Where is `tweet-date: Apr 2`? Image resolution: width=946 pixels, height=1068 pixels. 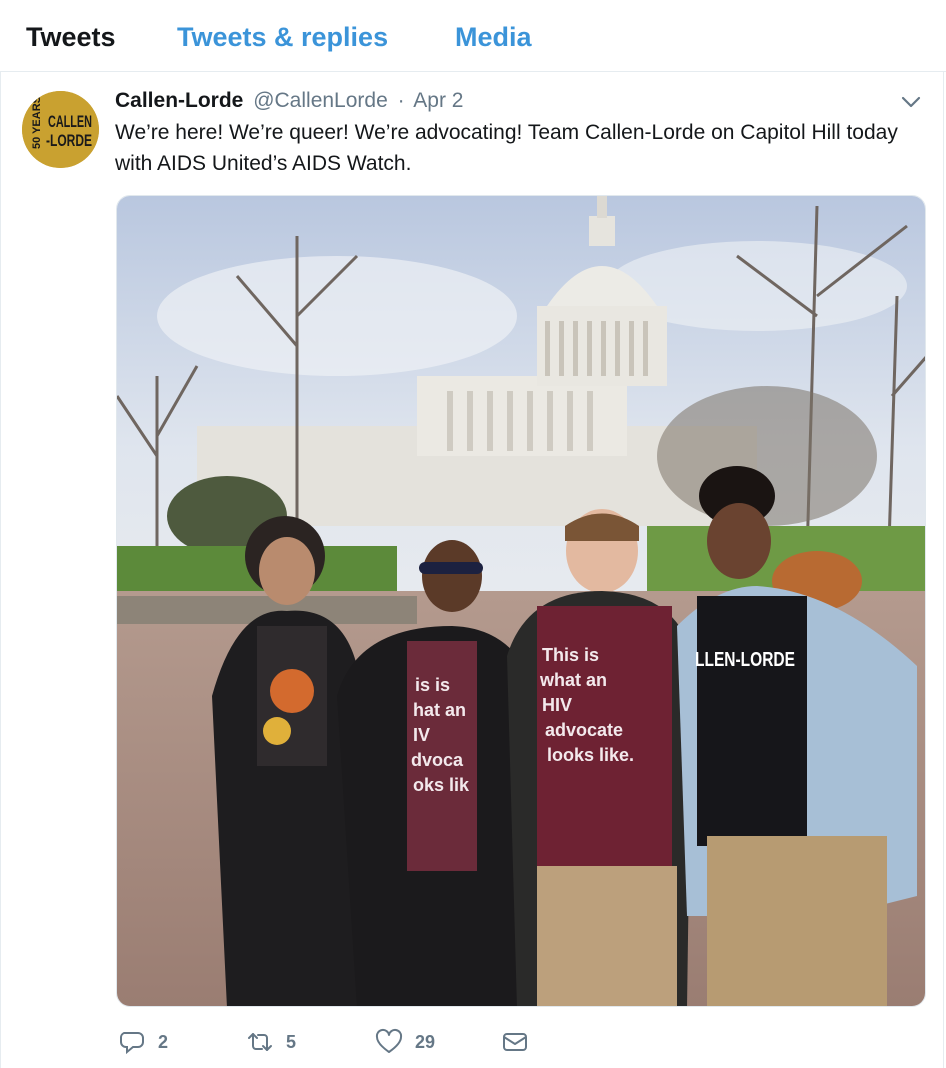
tweet-date: Apr 2 is located at coordinates (438, 100).